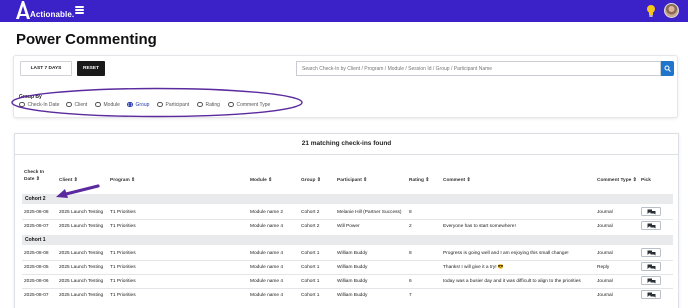 The width and height of the screenshot is (688, 308). I want to click on table-cell-comment: Everyone has to start somewhere!, so click(479, 226).